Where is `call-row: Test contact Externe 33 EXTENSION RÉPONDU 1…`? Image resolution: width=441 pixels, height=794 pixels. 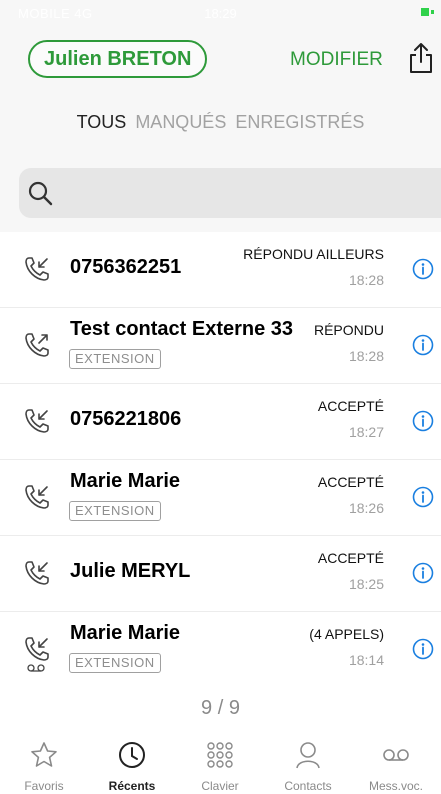 call-row: Test contact Externe 33 EXTENSION RÉPONDU 1… is located at coordinates (220, 346).